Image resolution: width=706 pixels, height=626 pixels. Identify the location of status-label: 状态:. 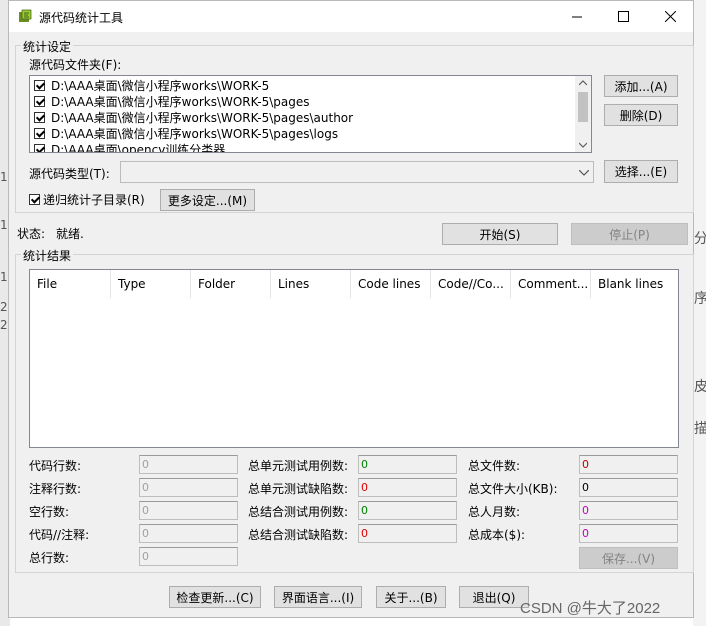
(31, 234).